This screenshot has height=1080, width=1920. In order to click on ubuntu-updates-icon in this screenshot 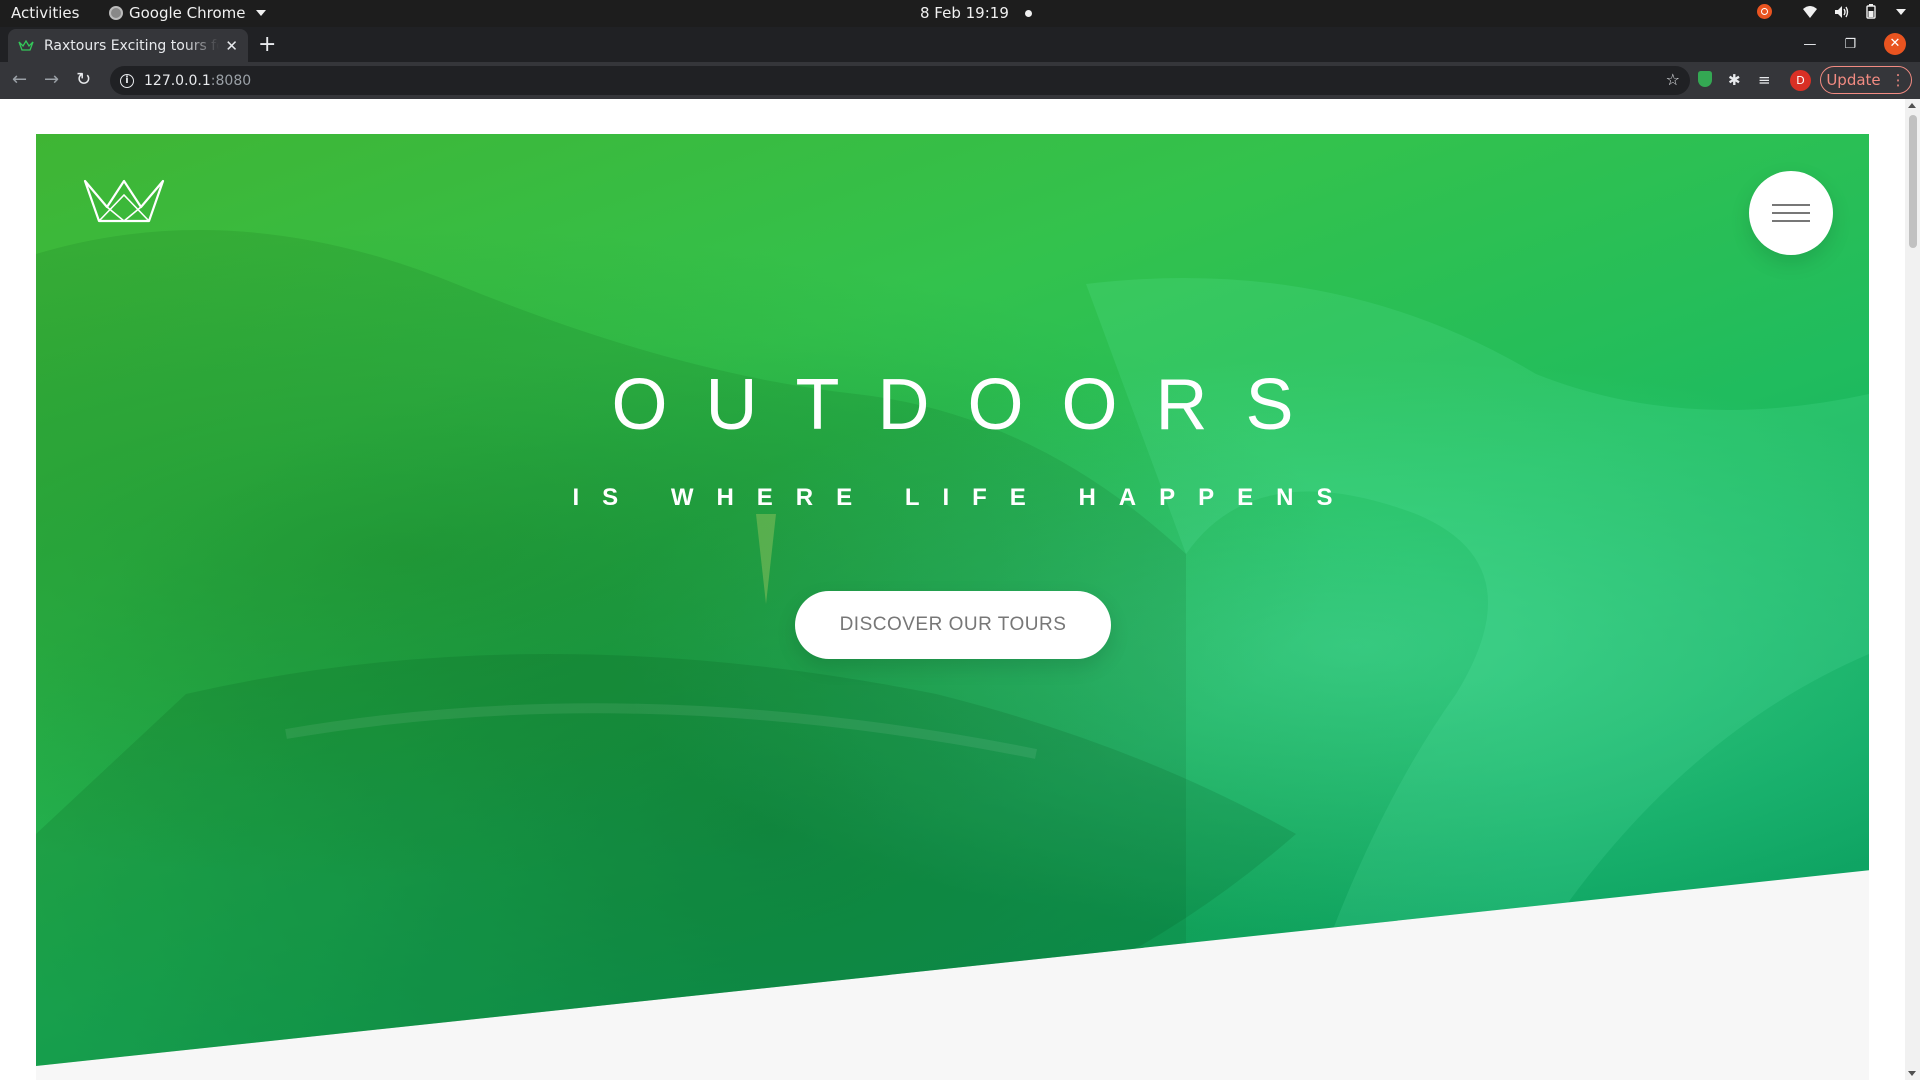, I will do `click(1764, 11)`.